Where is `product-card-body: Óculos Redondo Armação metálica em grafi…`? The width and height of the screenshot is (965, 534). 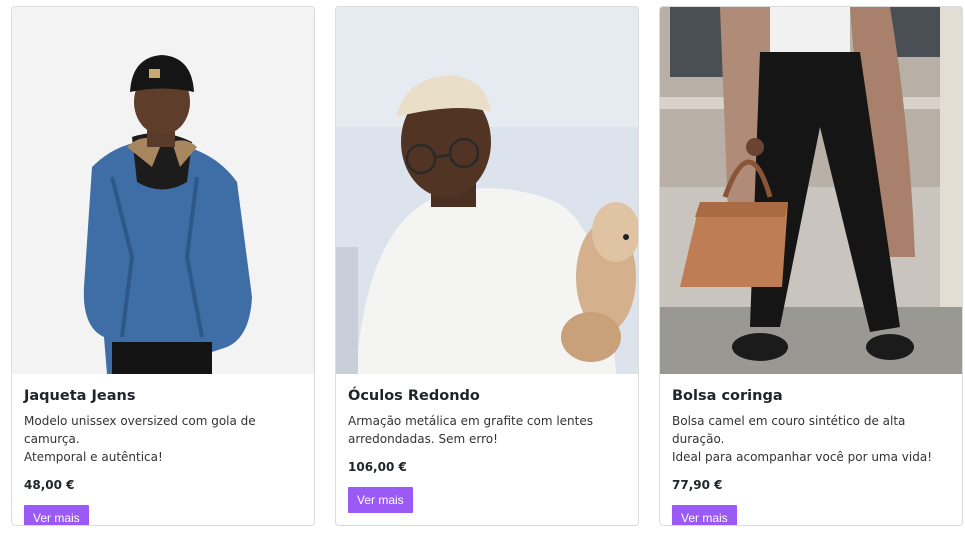 product-card-body: Óculos Redondo Armação metálica em grafi… is located at coordinates (488, 443).